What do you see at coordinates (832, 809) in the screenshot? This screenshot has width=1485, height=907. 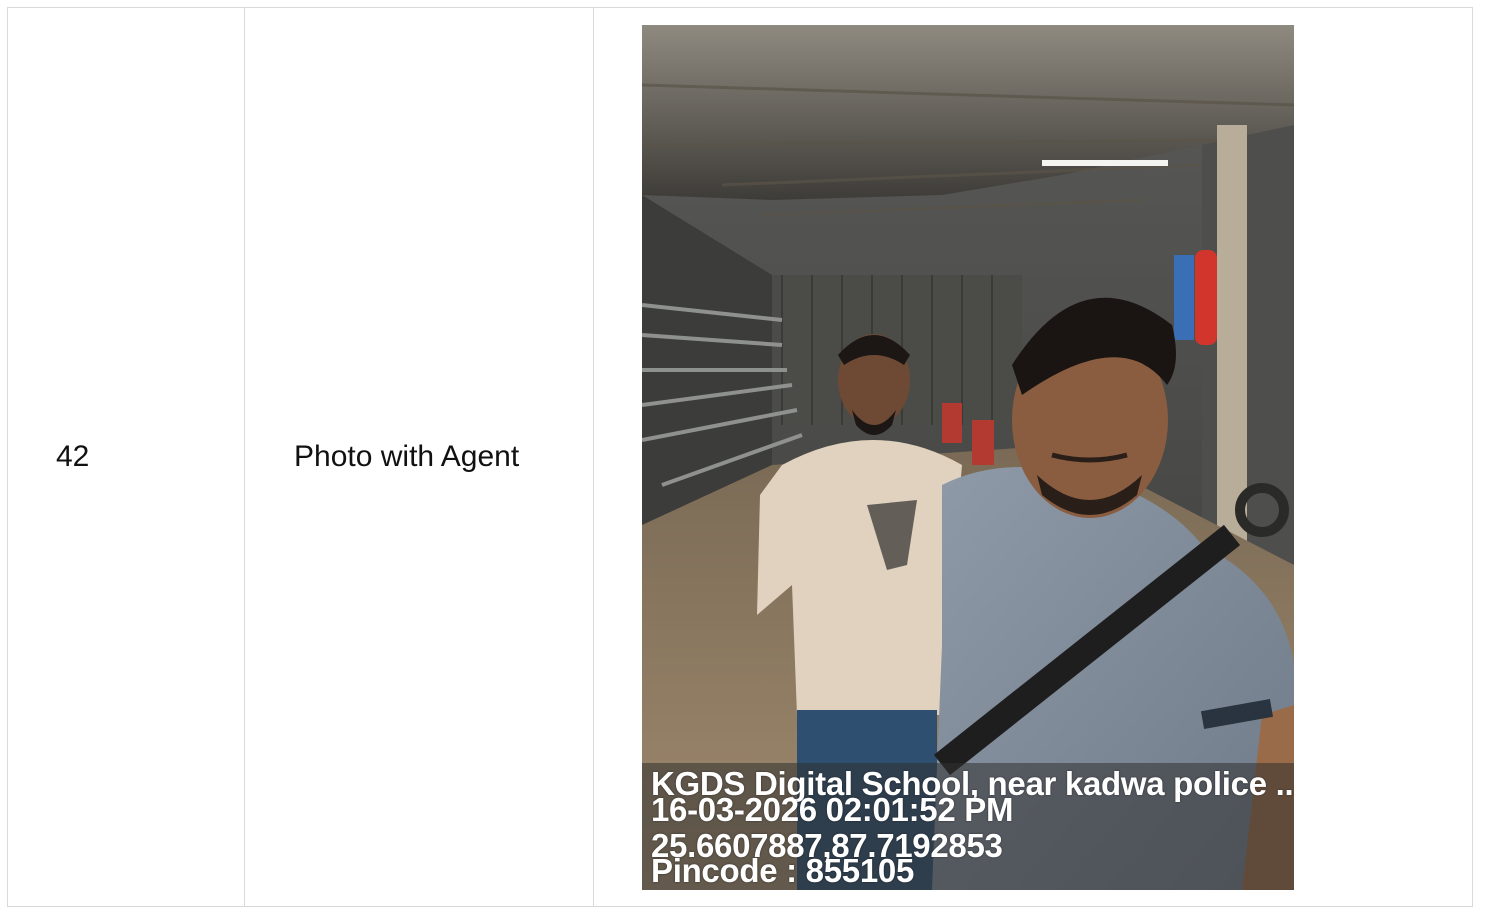 I see `stamp-datetime: 16-03-2026 02:01:52 PM` at bounding box center [832, 809].